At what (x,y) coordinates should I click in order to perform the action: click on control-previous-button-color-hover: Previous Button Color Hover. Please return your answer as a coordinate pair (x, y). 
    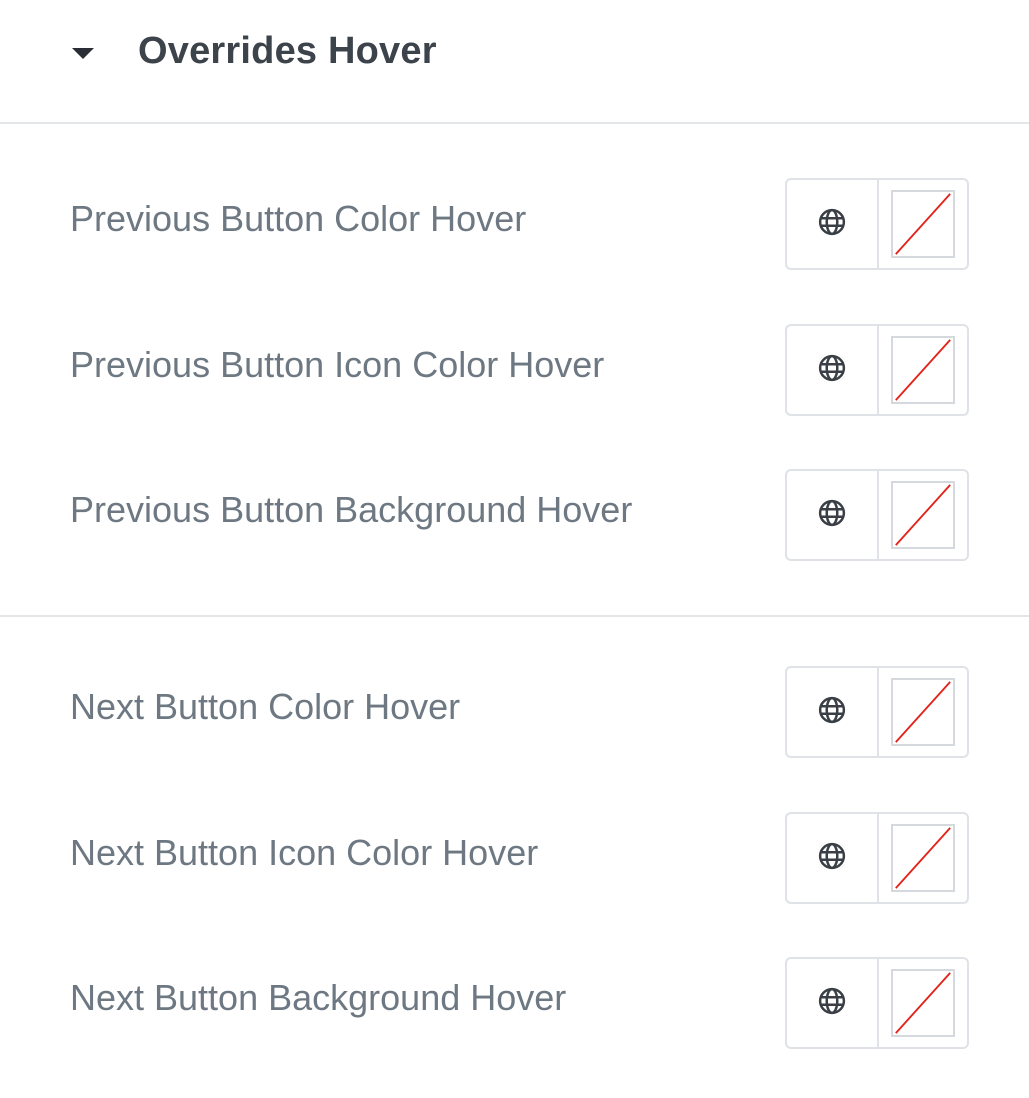
    Looking at the image, I should click on (514, 224).